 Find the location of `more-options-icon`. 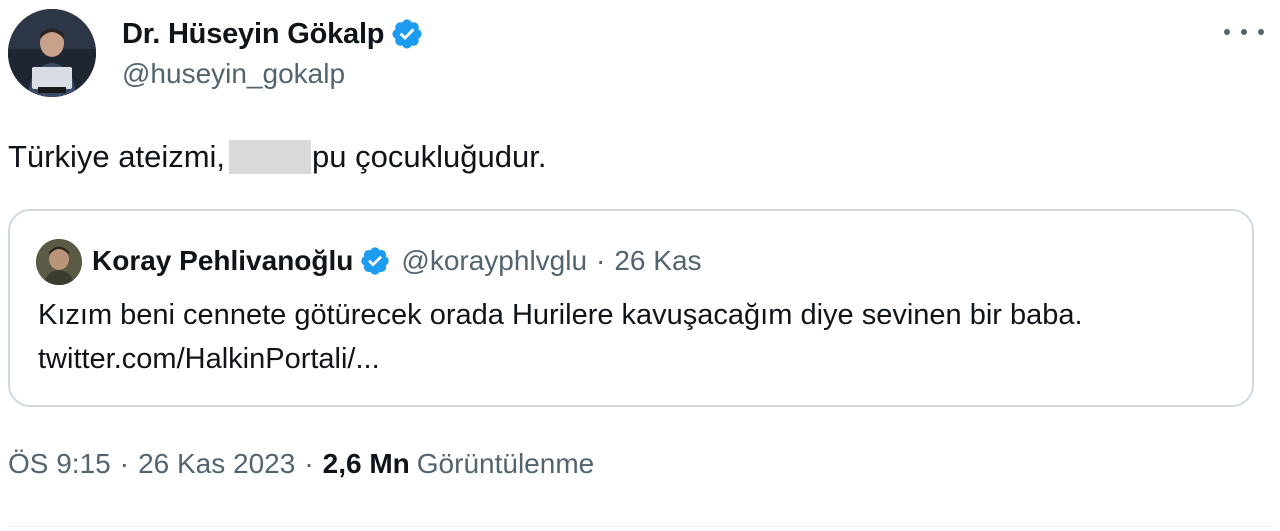

more-options-icon is located at coordinates (1244, 32).